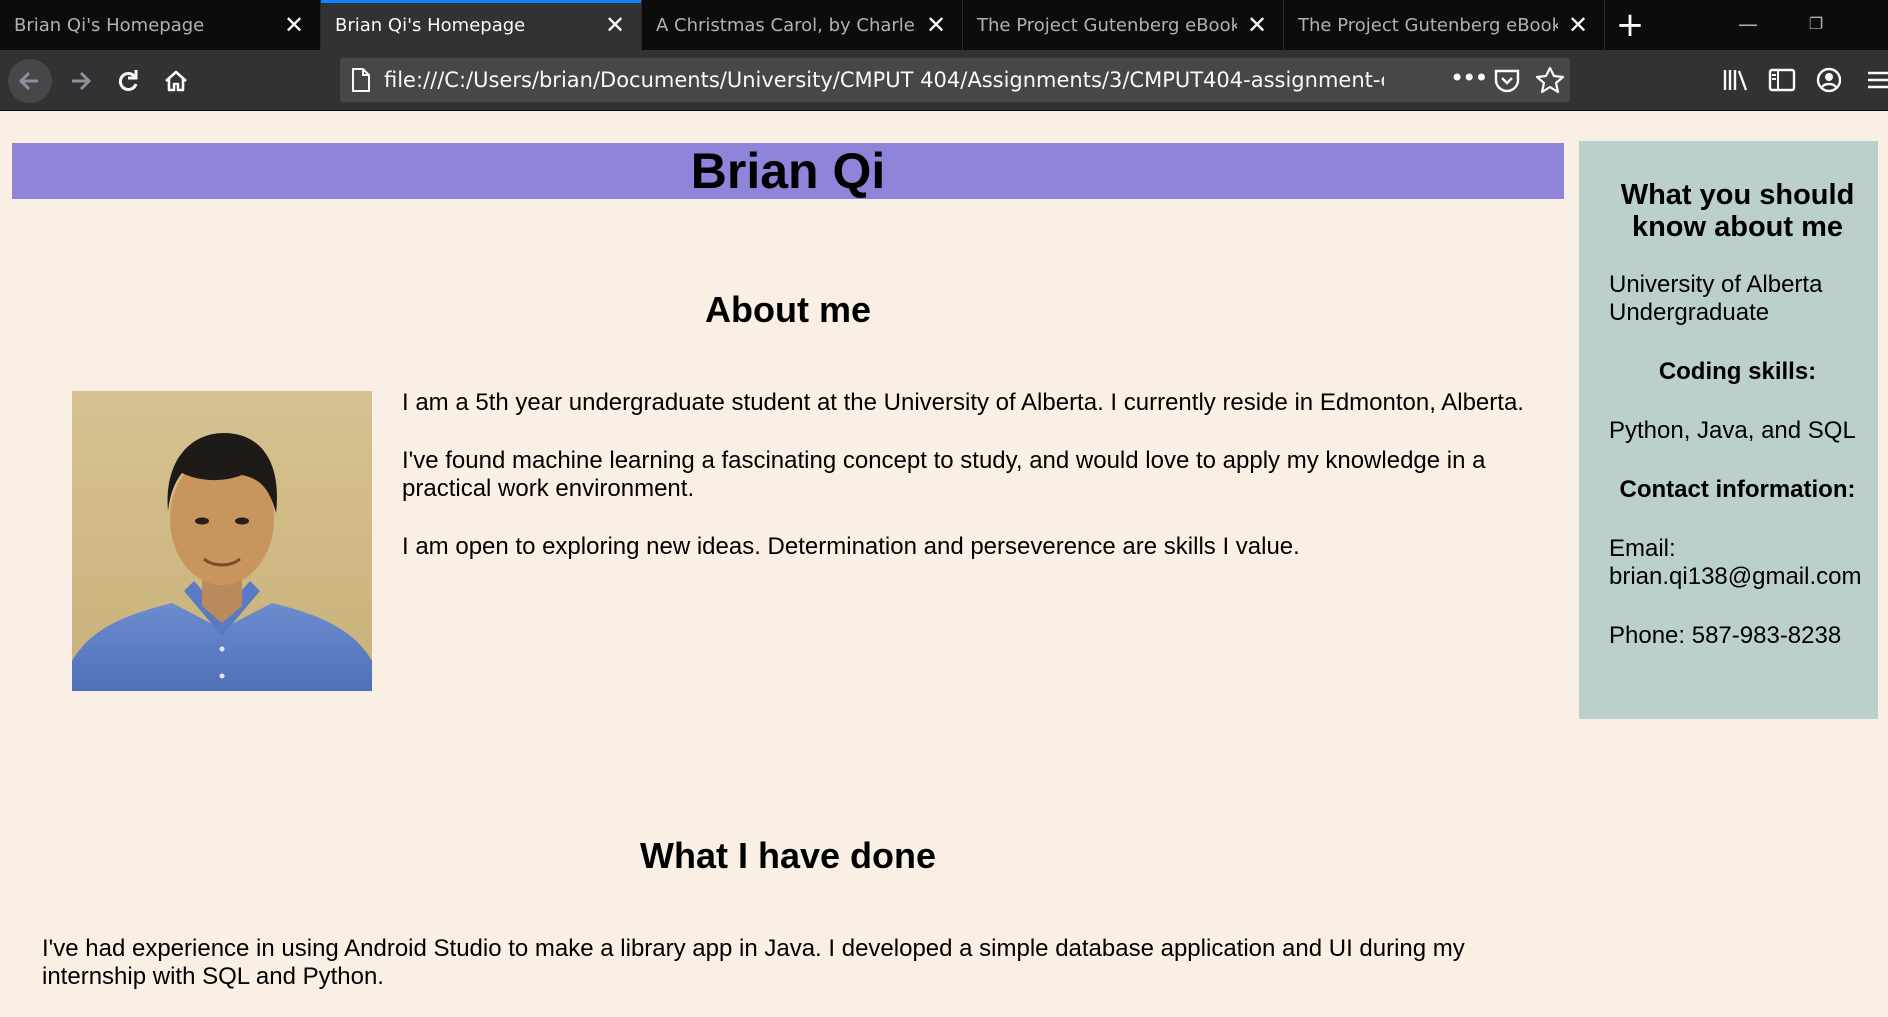 The width and height of the screenshot is (1888, 1017). Describe the element at coordinates (788, 309) in the screenshot. I see `about-heading: About me` at that location.